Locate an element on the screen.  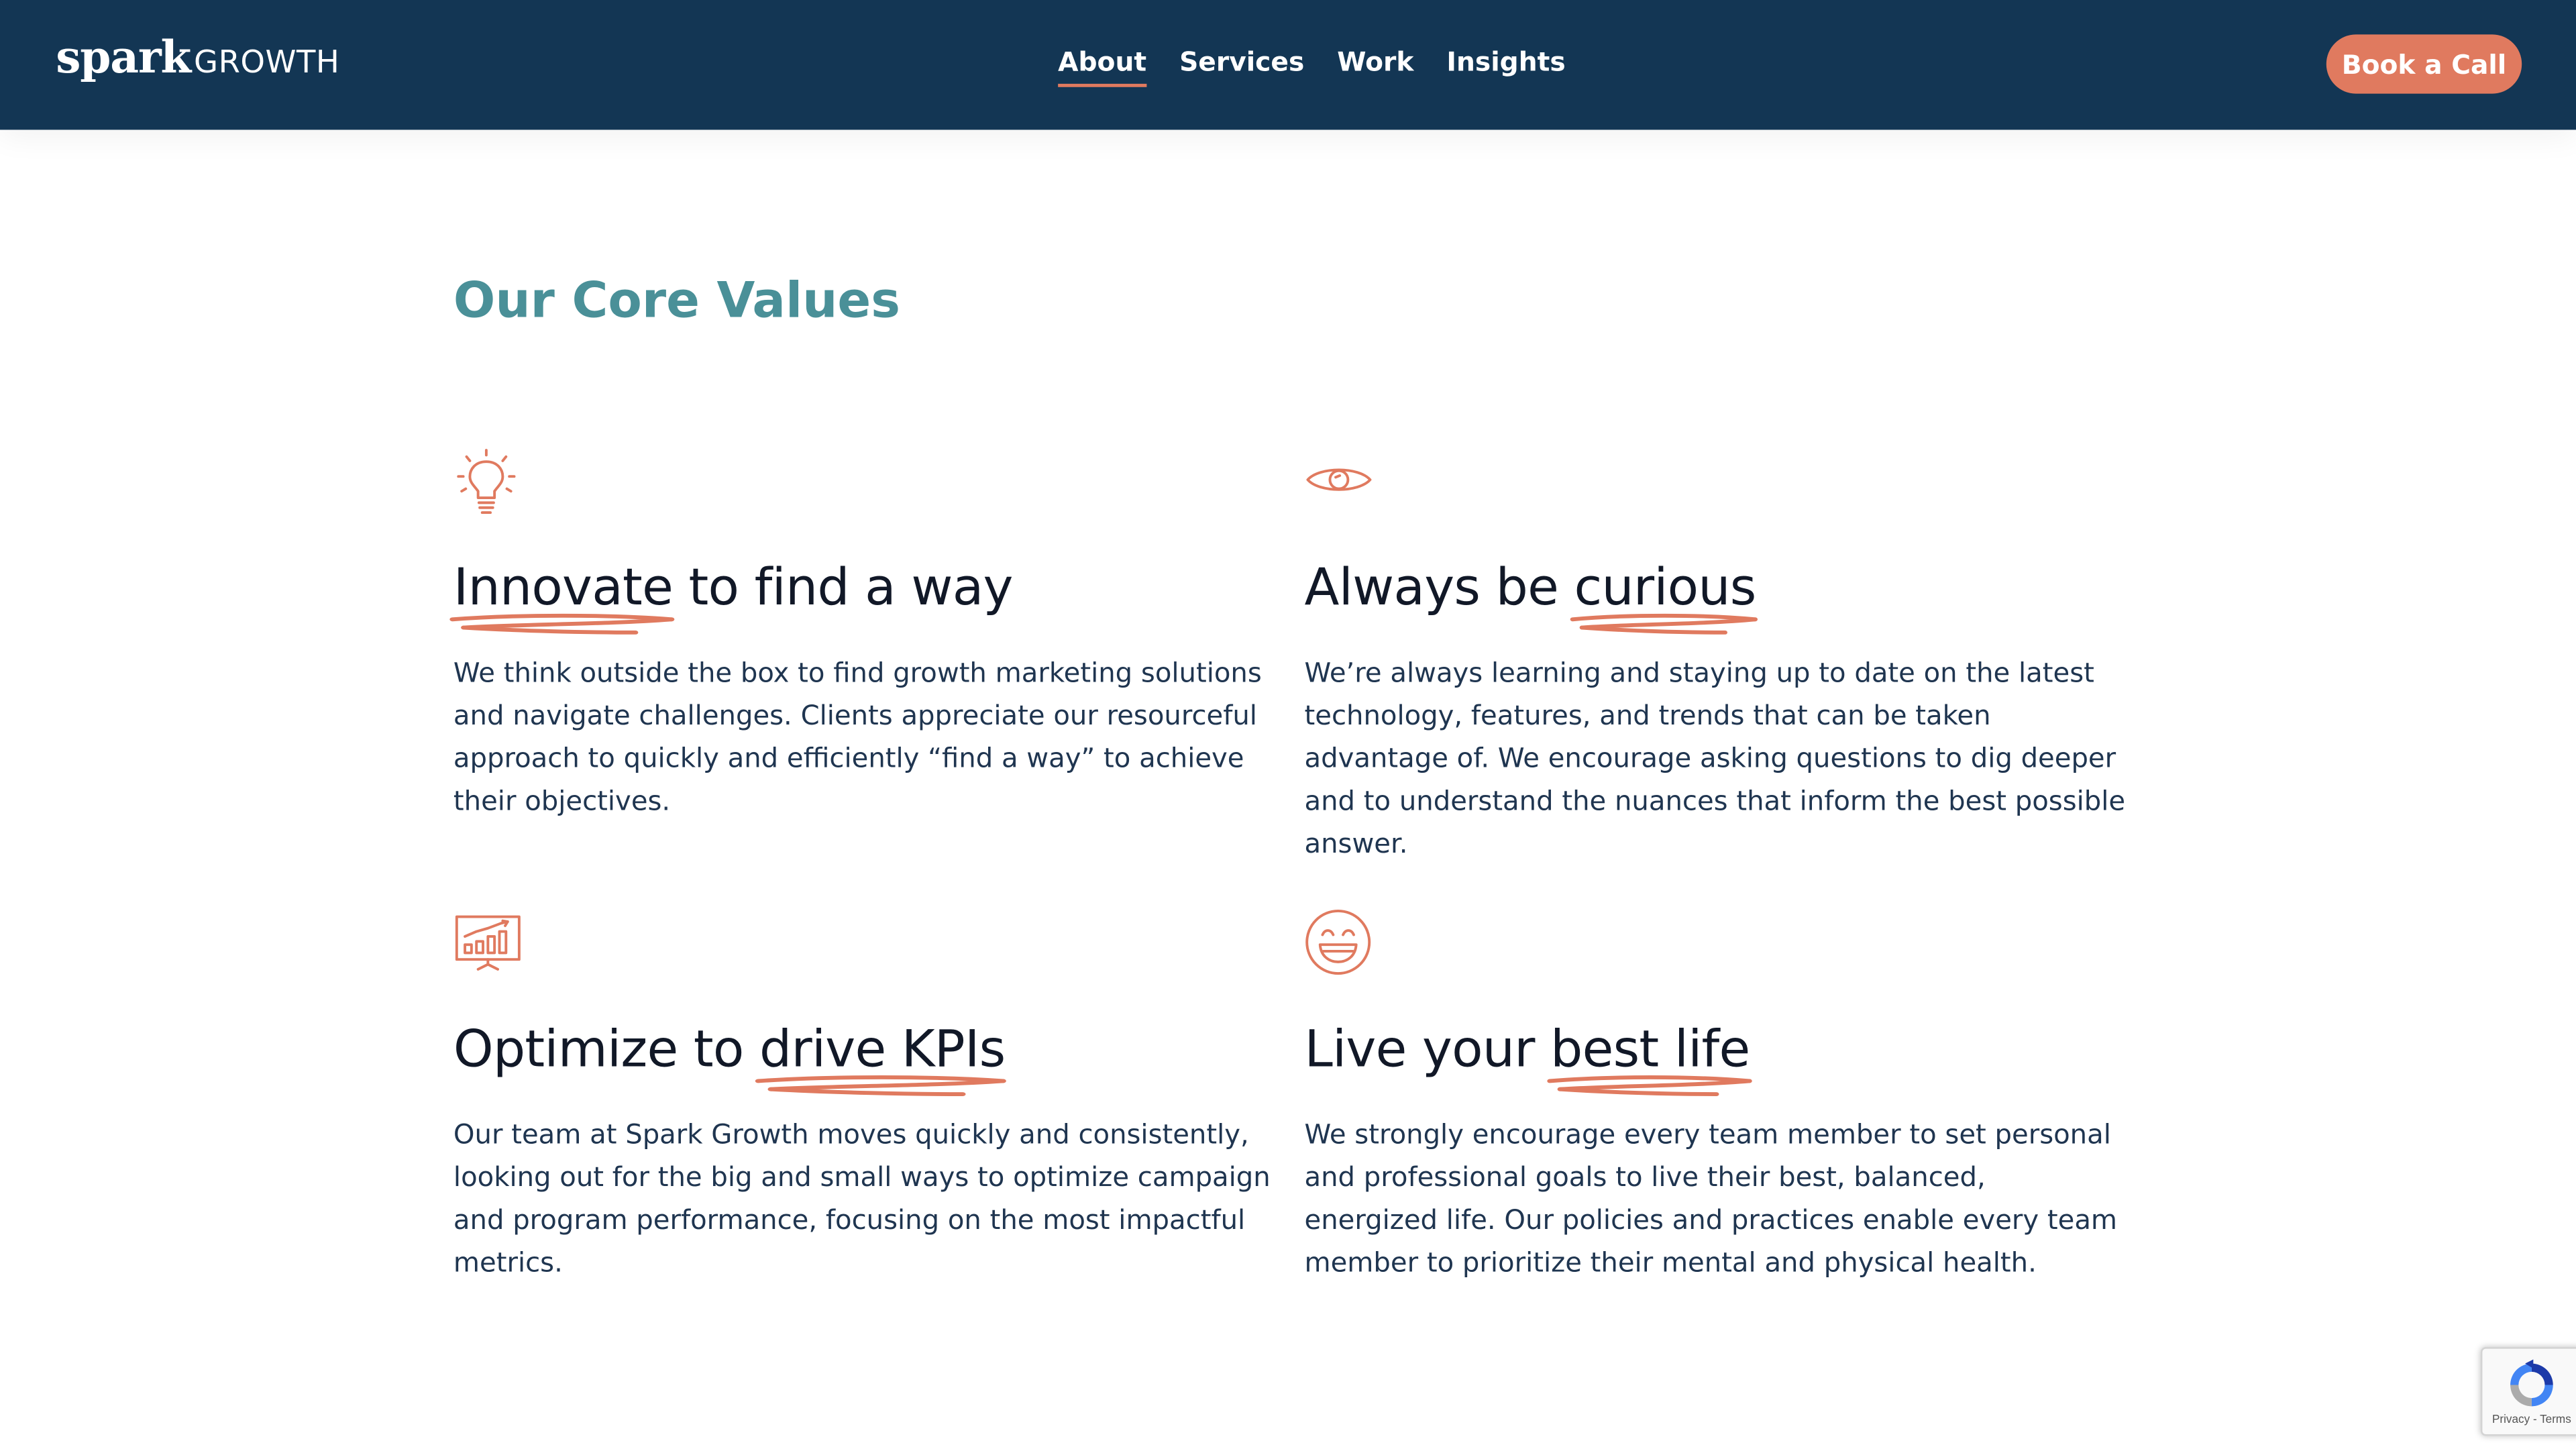
nav-item-work: Work is located at coordinates (1375, 62).